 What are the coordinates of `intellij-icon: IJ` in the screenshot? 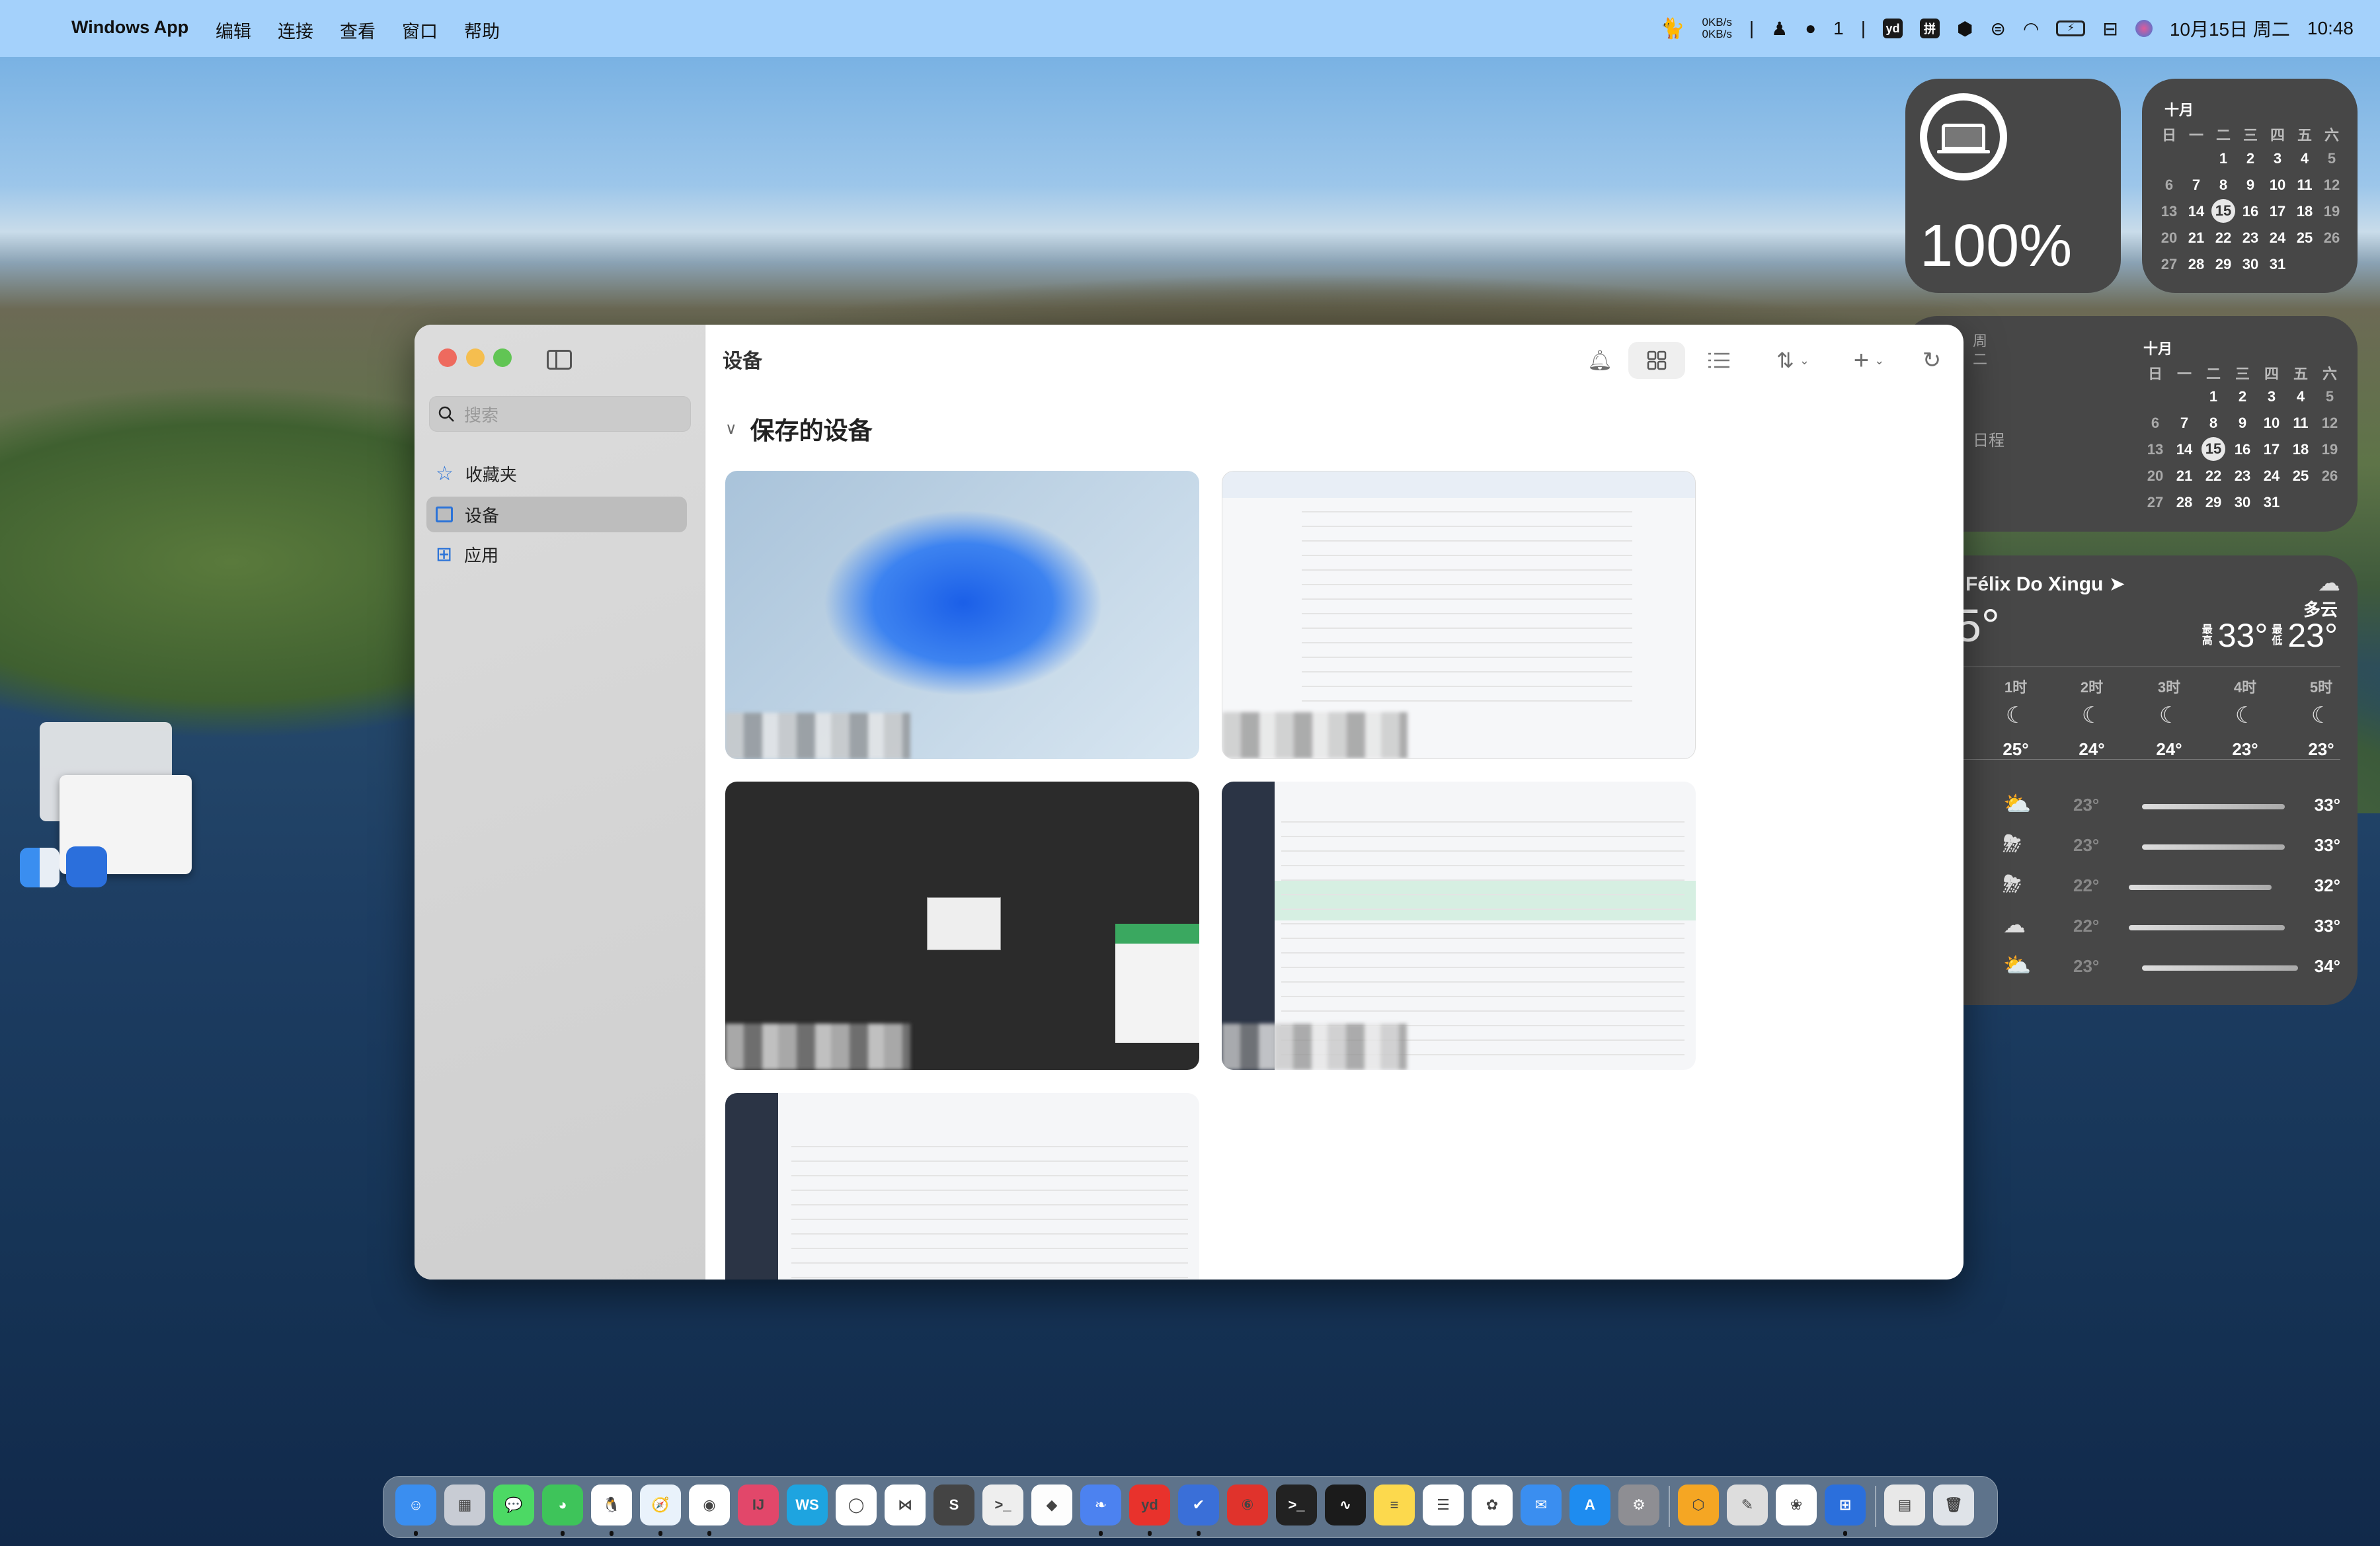 It's located at (758, 1505).